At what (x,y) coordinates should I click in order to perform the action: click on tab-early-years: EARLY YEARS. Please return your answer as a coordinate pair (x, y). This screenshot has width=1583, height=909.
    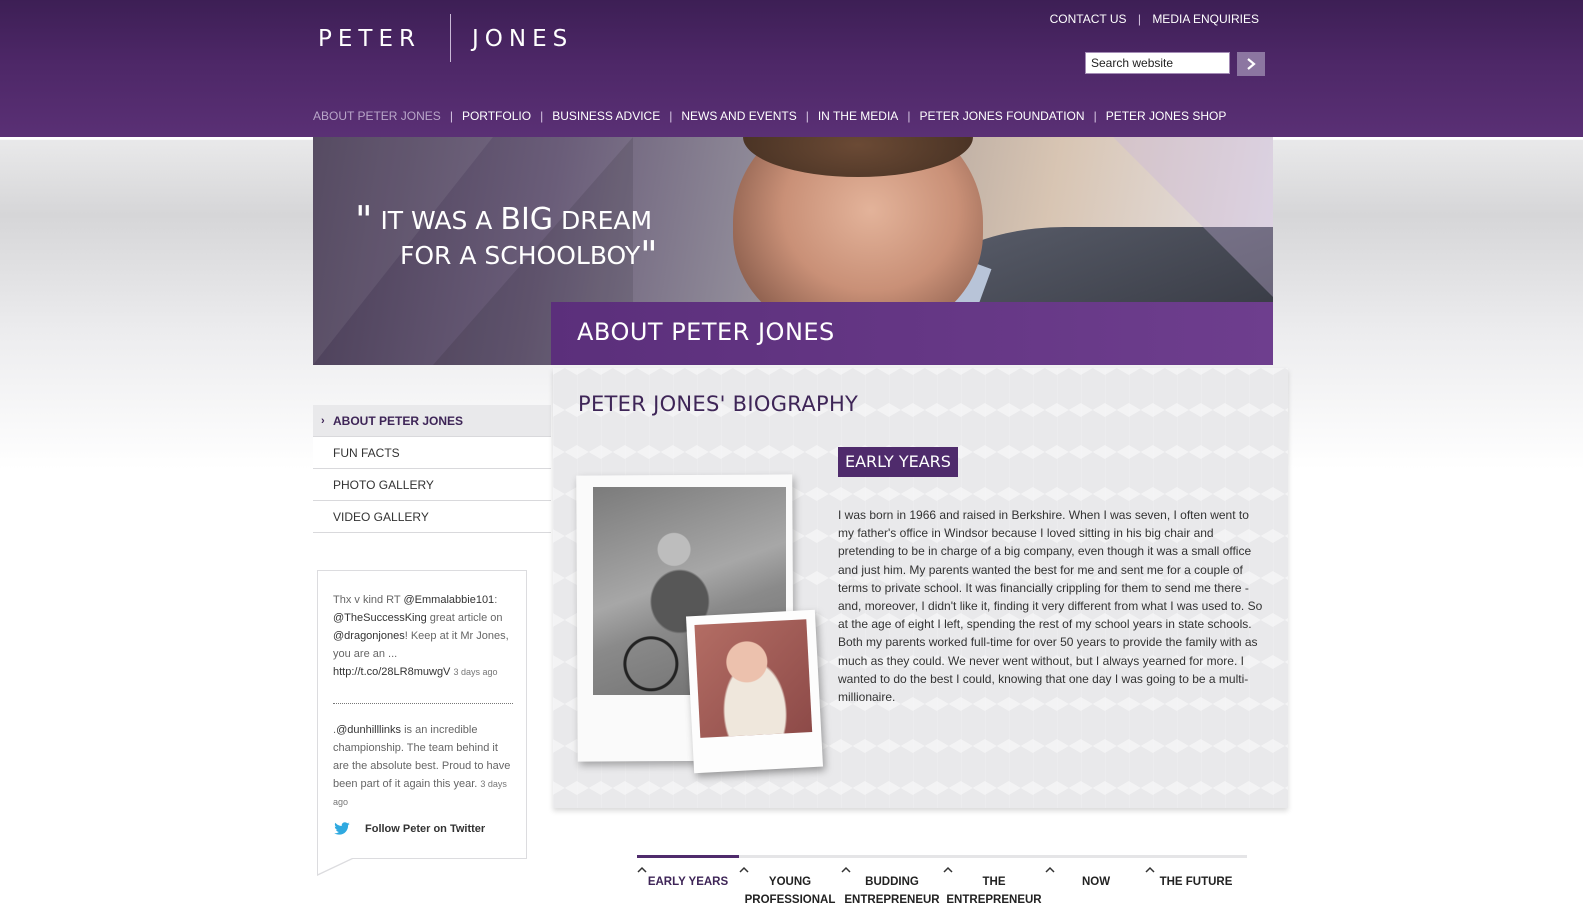
    Looking at the image, I should click on (688, 878).